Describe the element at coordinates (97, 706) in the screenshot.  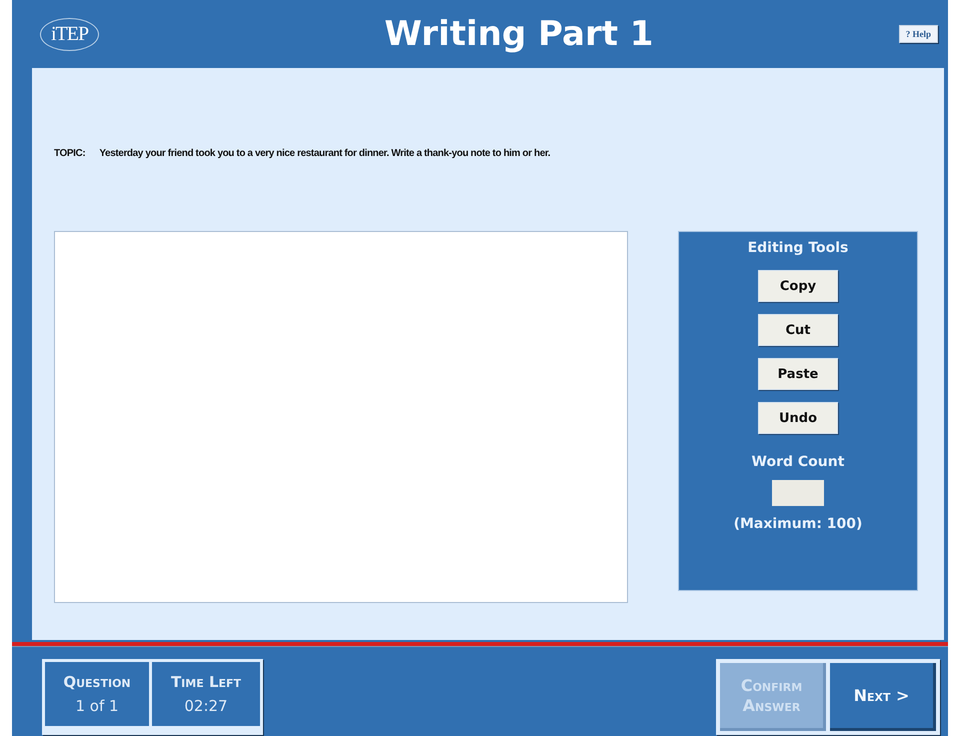
I see `status-value: 1 of 1` at that location.